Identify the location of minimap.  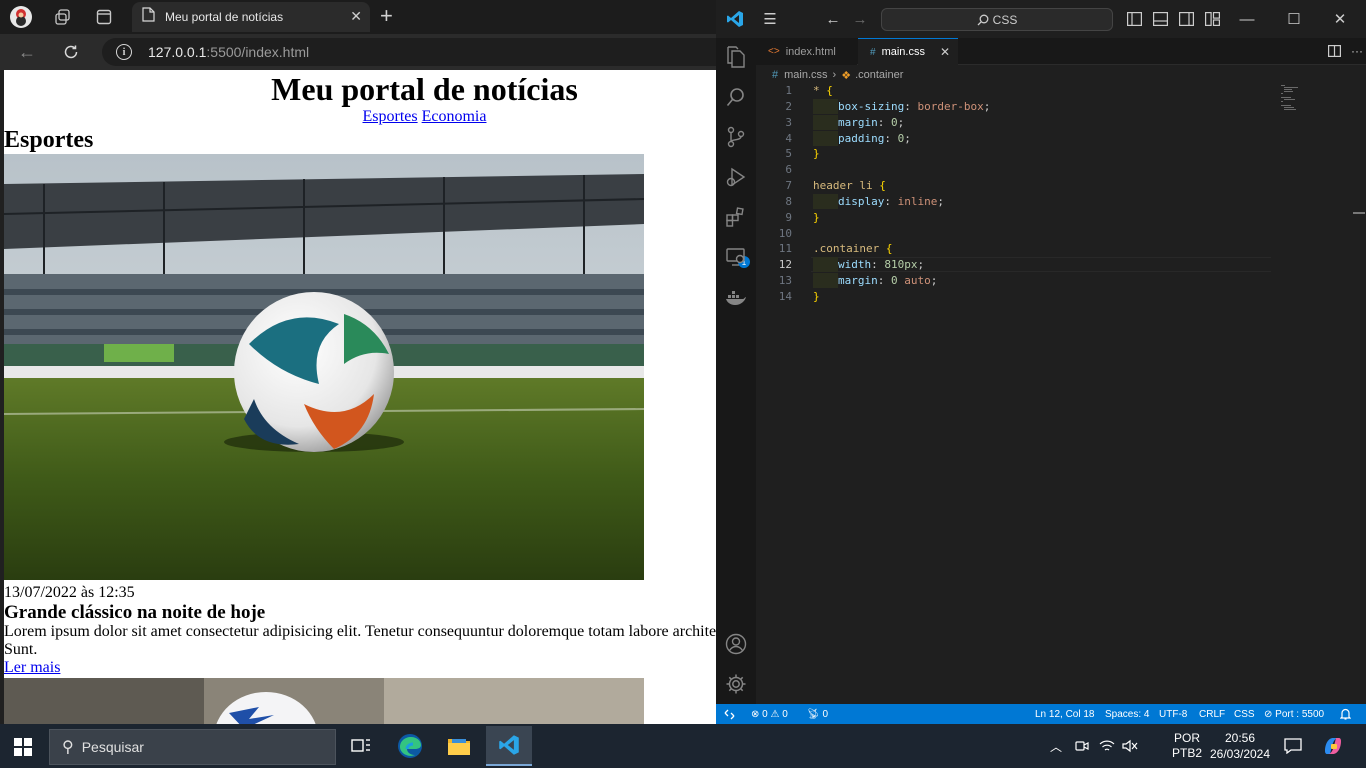
(1296, 100).